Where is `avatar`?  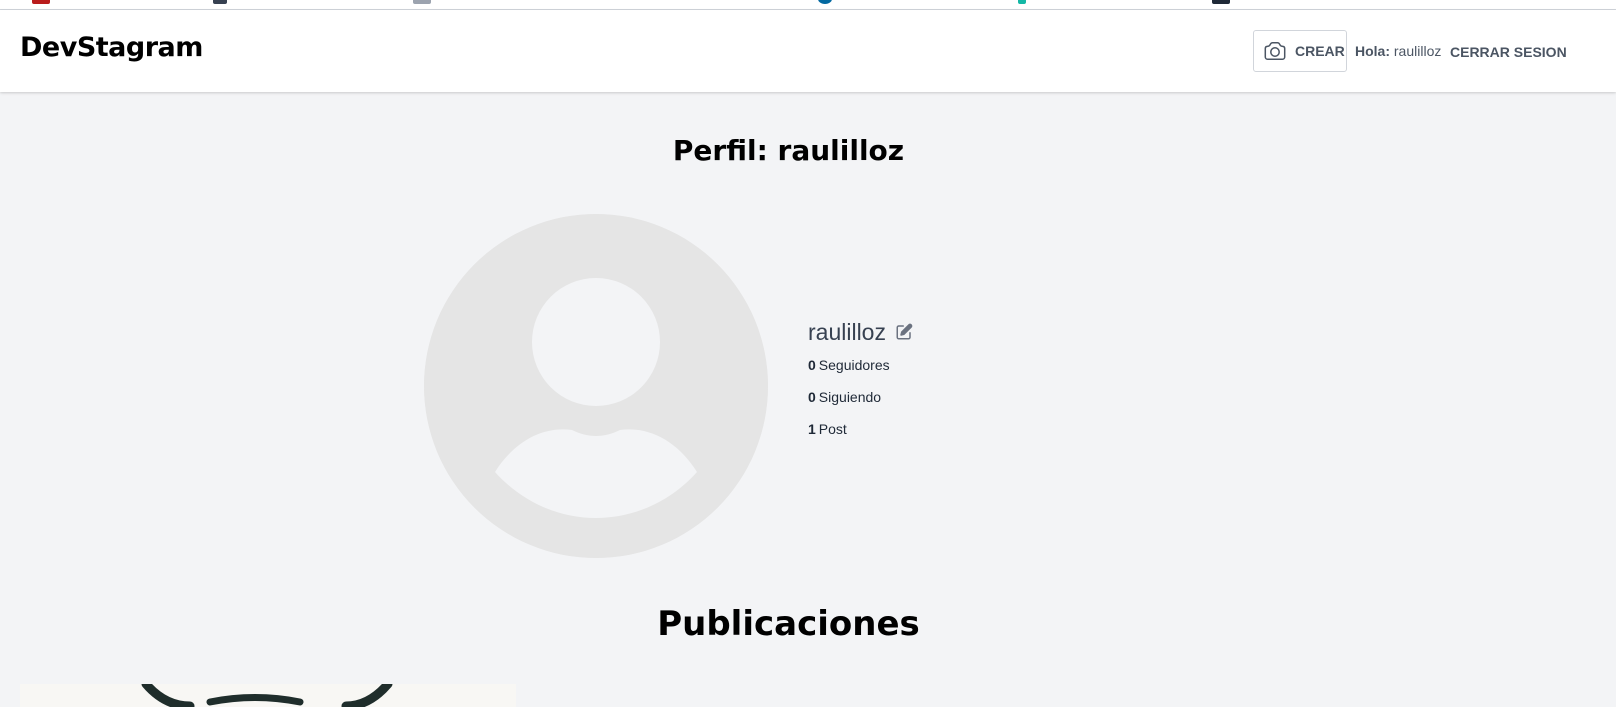
avatar is located at coordinates (596, 386).